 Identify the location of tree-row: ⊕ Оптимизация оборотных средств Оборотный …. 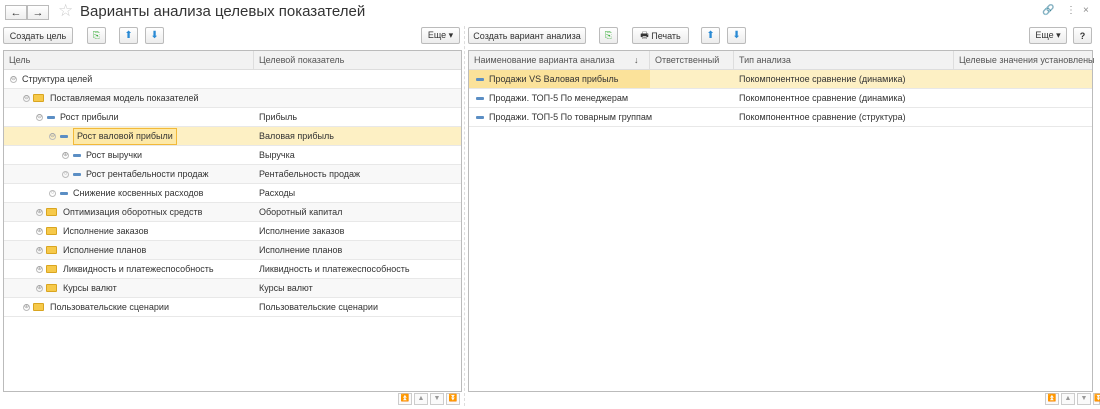
(232, 212).